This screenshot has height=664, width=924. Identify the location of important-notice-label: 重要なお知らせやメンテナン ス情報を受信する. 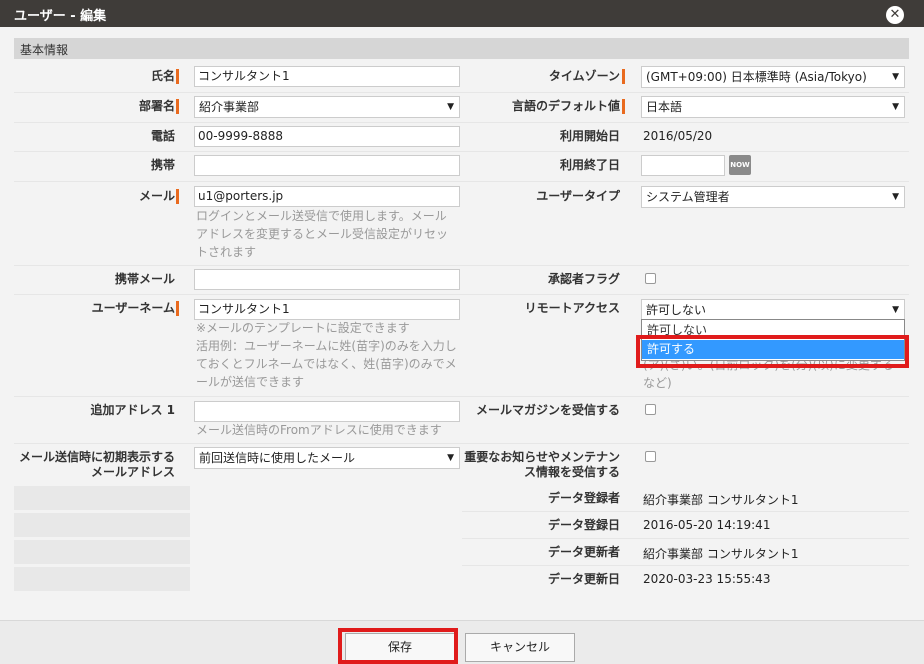
(542, 464).